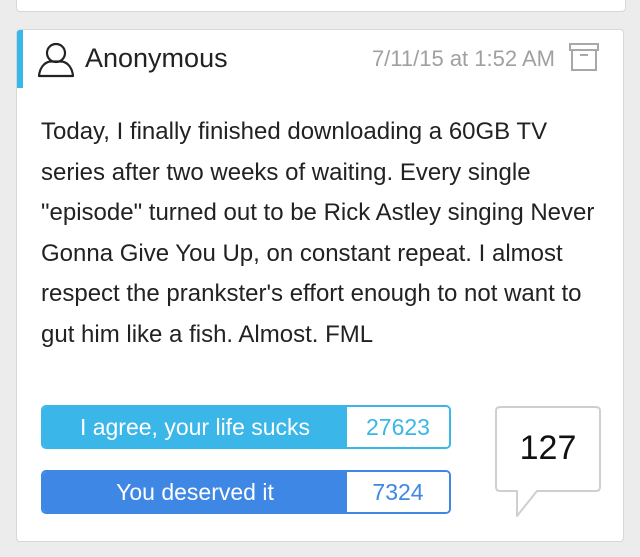 The height and width of the screenshot is (557, 640). What do you see at coordinates (195, 492) in the screenshot?
I see `deserved-vote-label: You deserved it` at bounding box center [195, 492].